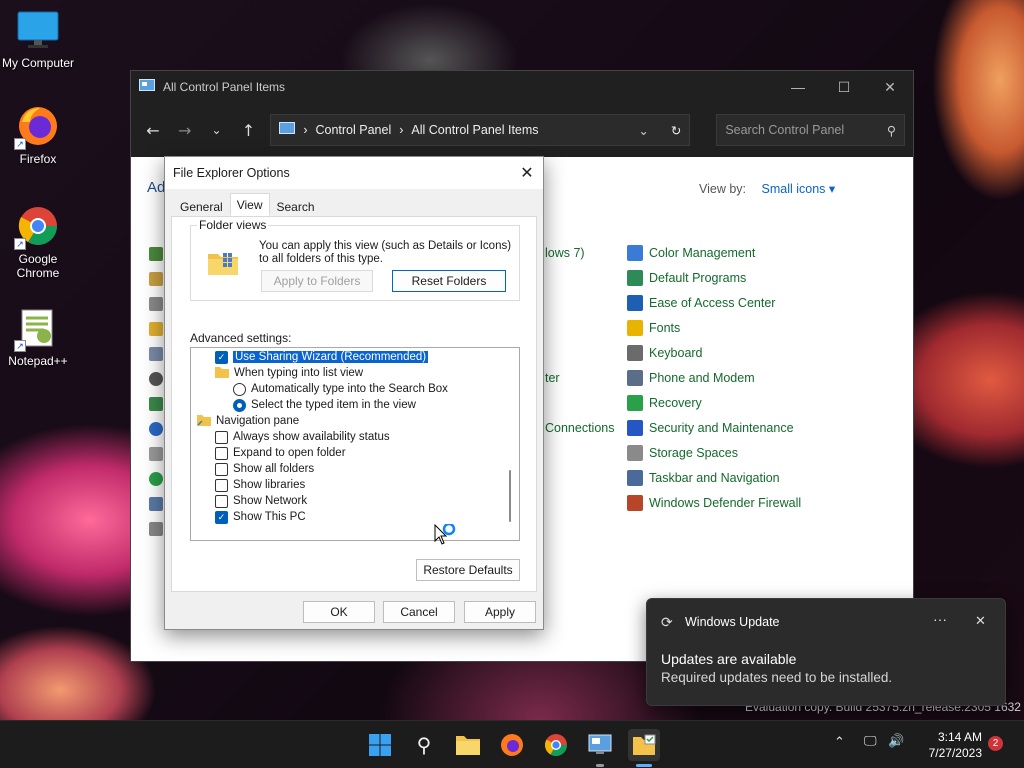 Image resolution: width=1024 pixels, height=768 pixels. Describe the element at coordinates (870, 741) in the screenshot. I see `network-icon: 🖵` at that location.